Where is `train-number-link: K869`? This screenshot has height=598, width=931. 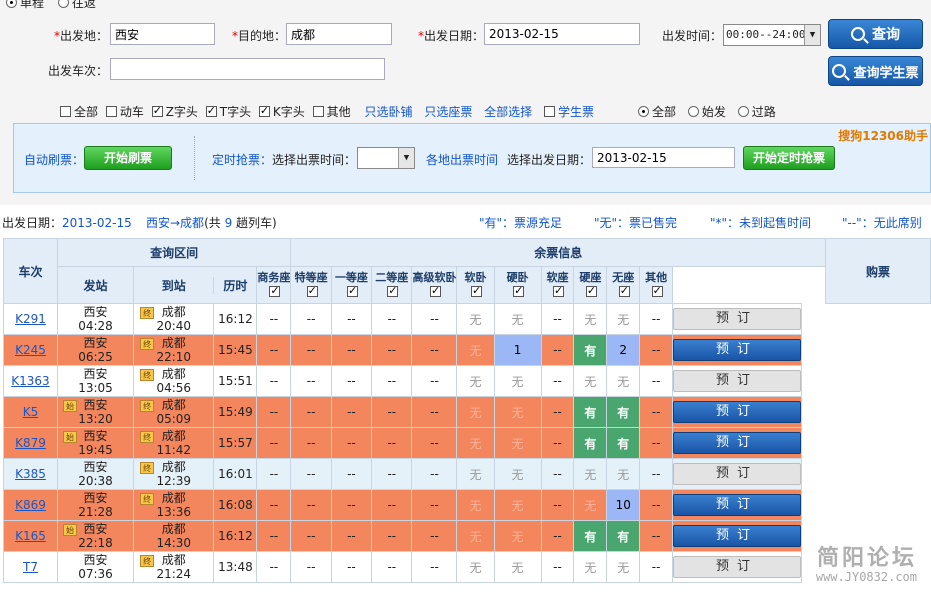
train-number-link: K869 is located at coordinates (30, 505).